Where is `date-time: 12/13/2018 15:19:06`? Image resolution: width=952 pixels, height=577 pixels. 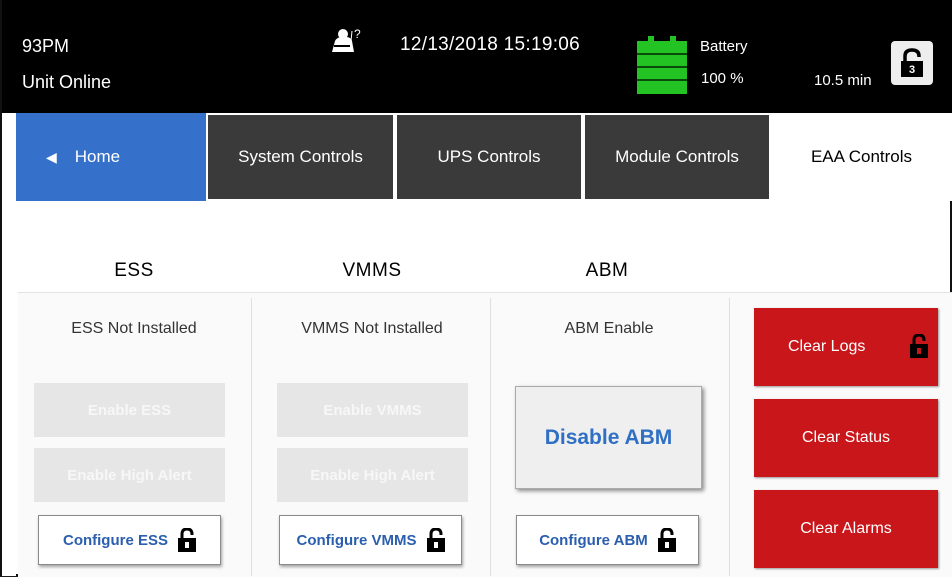 date-time: 12/13/2018 15:19:06 is located at coordinates (490, 44).